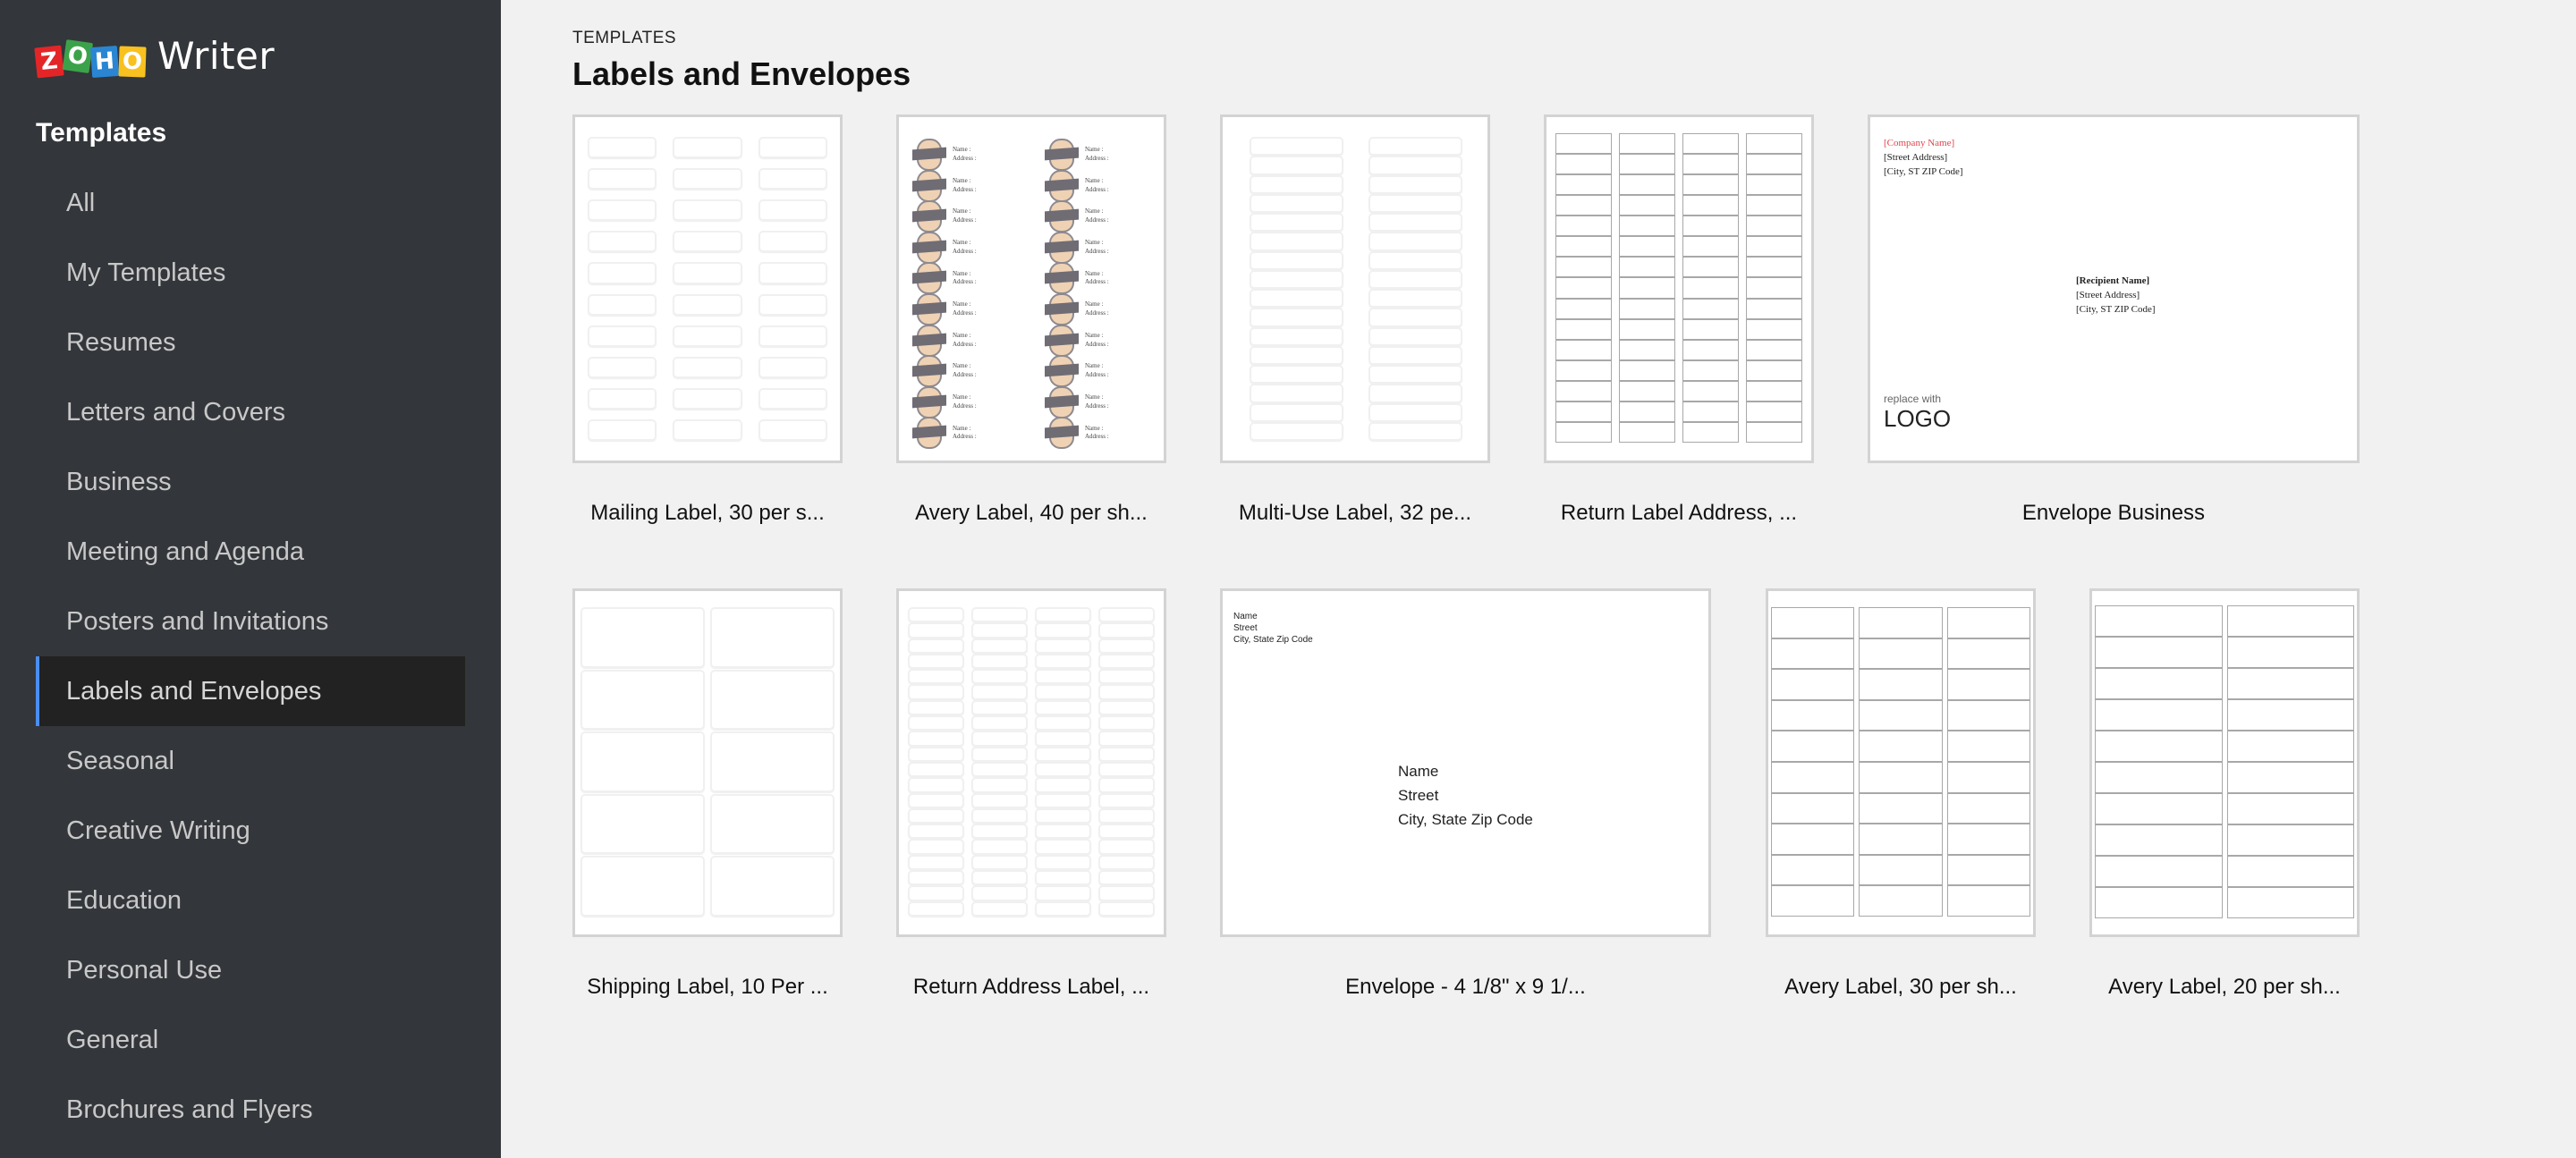 The height and width of the screenshot is (1158, 2576). I want to click on sidebar-item-letters-and-covers: Letters and Covers, so click(250, 412).